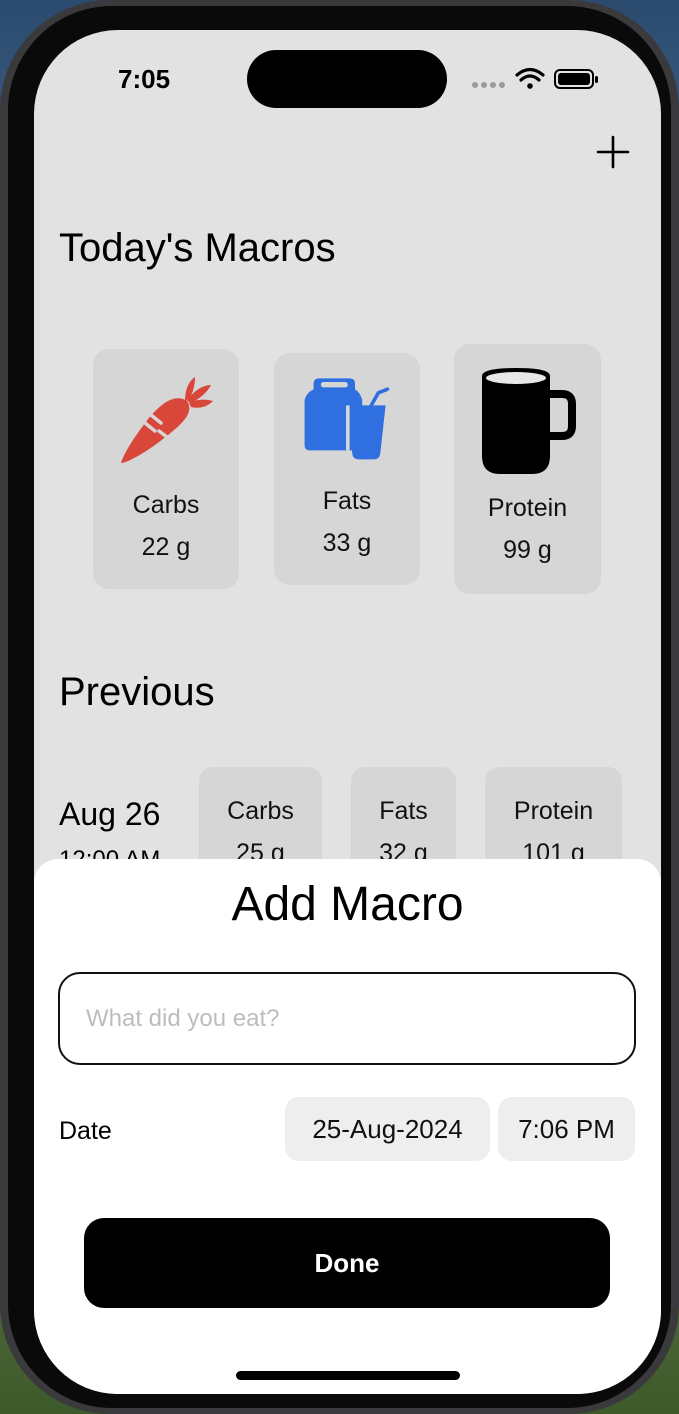 This screenshot has height=1414, width=679. I want to click on add-icon, so click(613, 152).